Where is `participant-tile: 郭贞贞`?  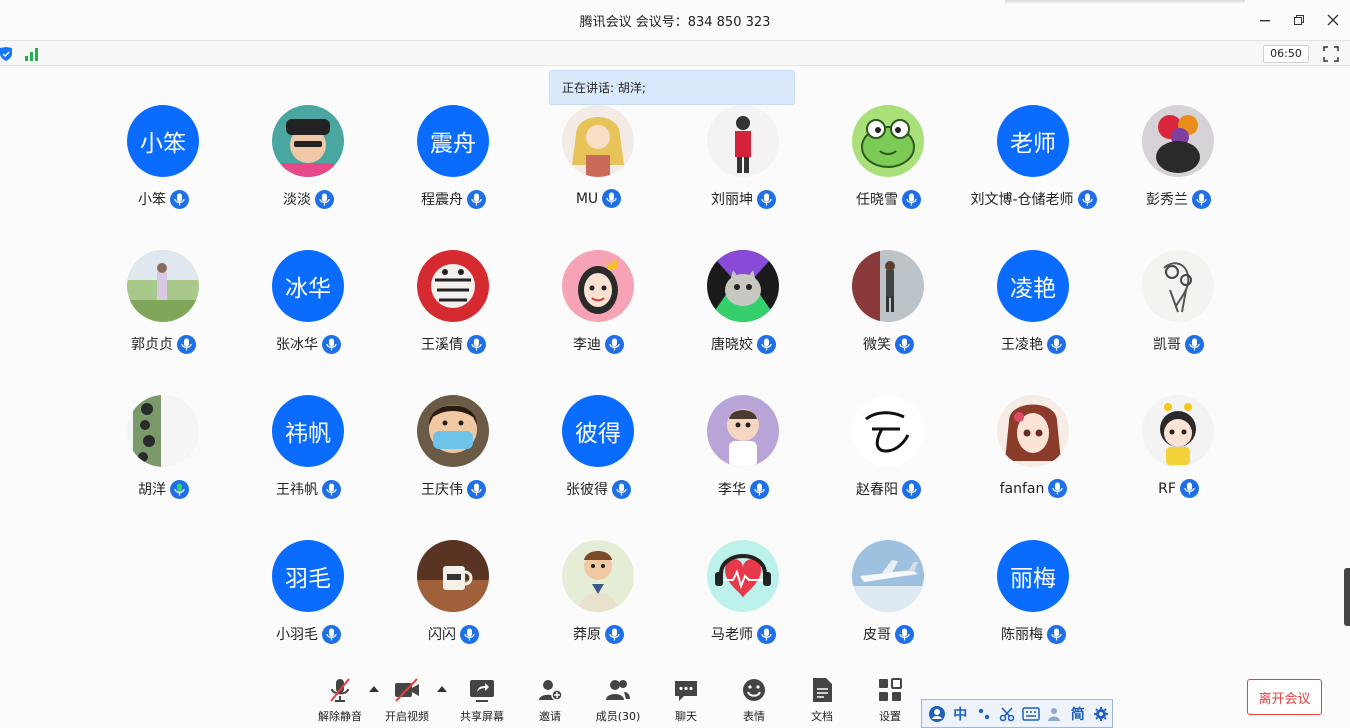 participant-tile: 郭贞贞 is located at coordinates (163, 310).